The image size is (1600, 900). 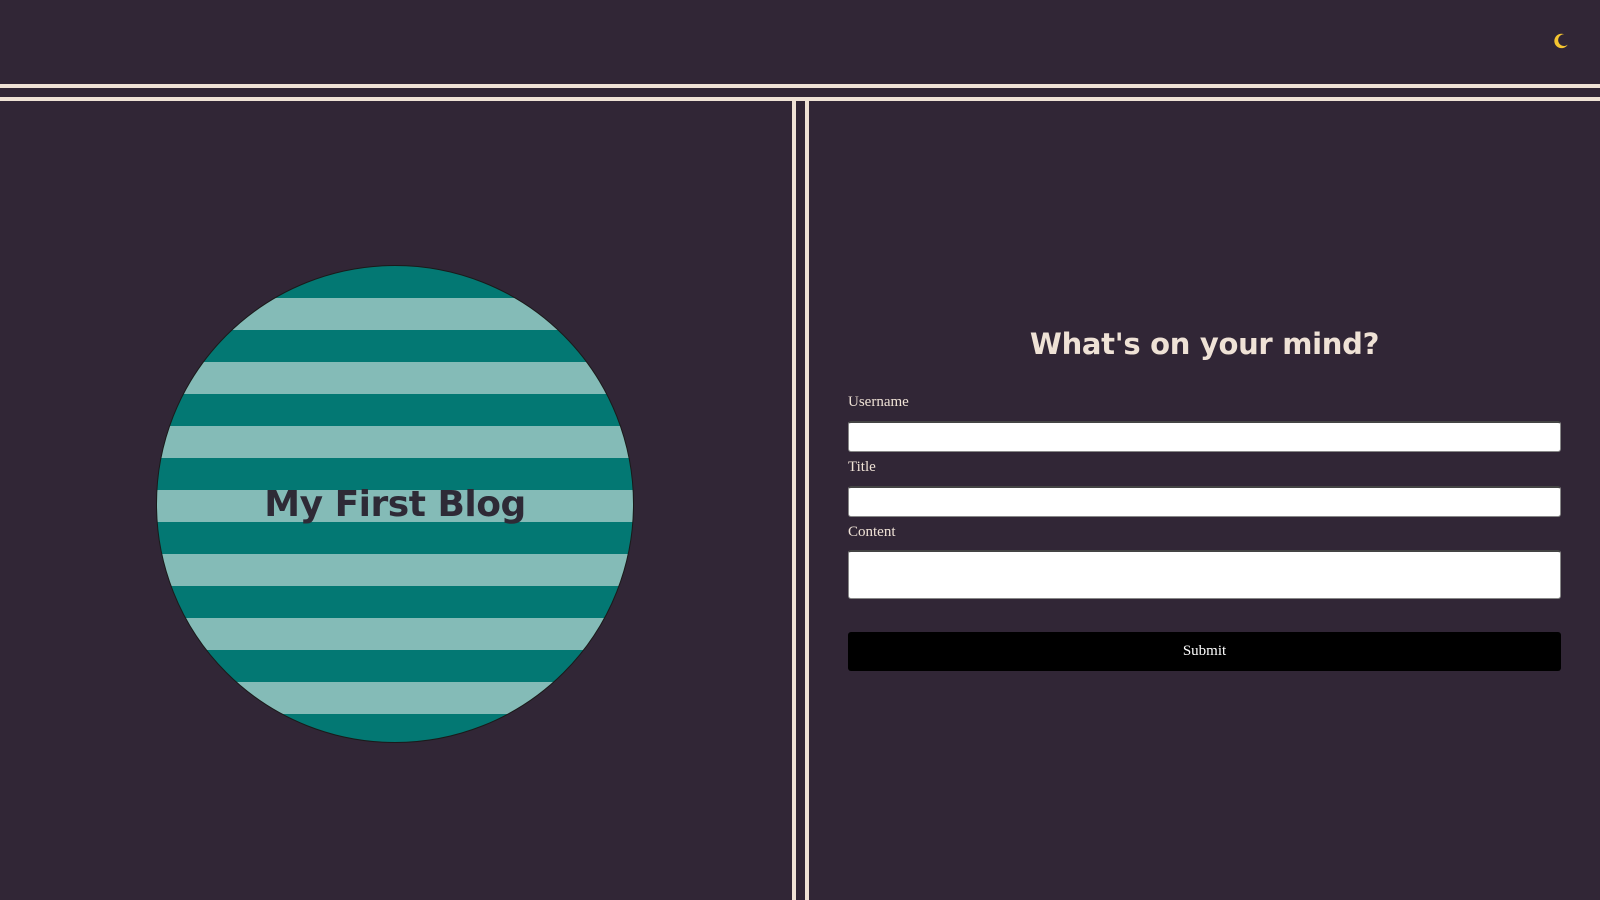 What do you see at coordinates (794, 500) in the screenshot?
I see `column-divider-left` at bounding box center [794, 500].